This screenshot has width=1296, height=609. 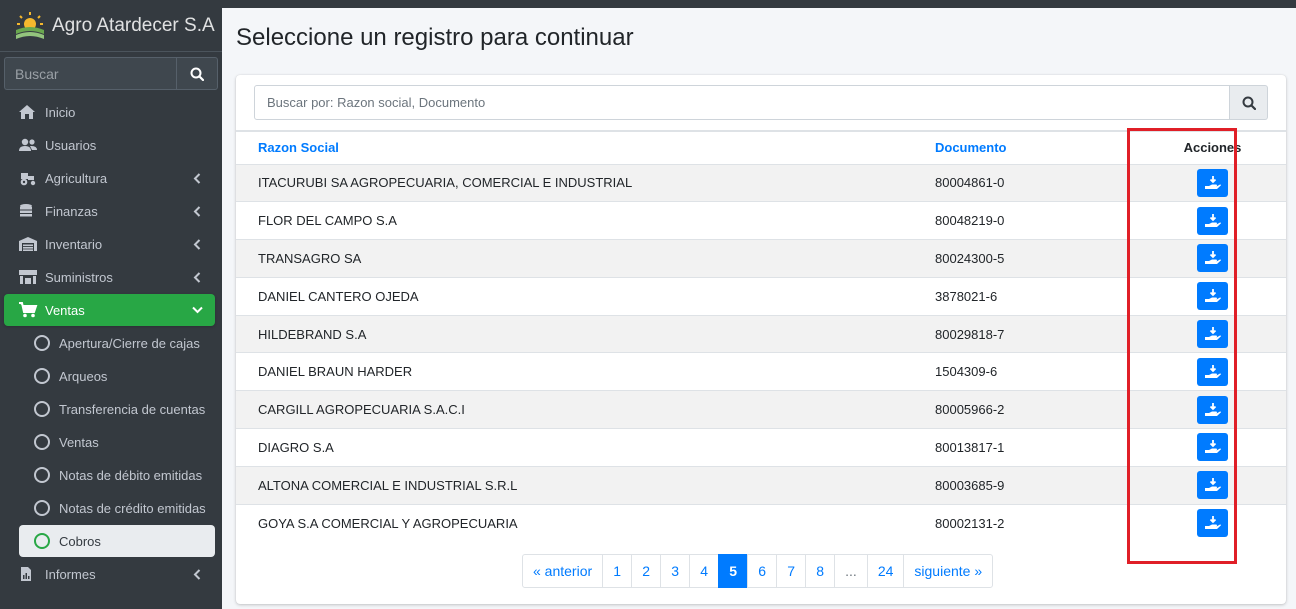 I want to click on sidebar-item-ventas: Ventas, so click(x=109, y=310).